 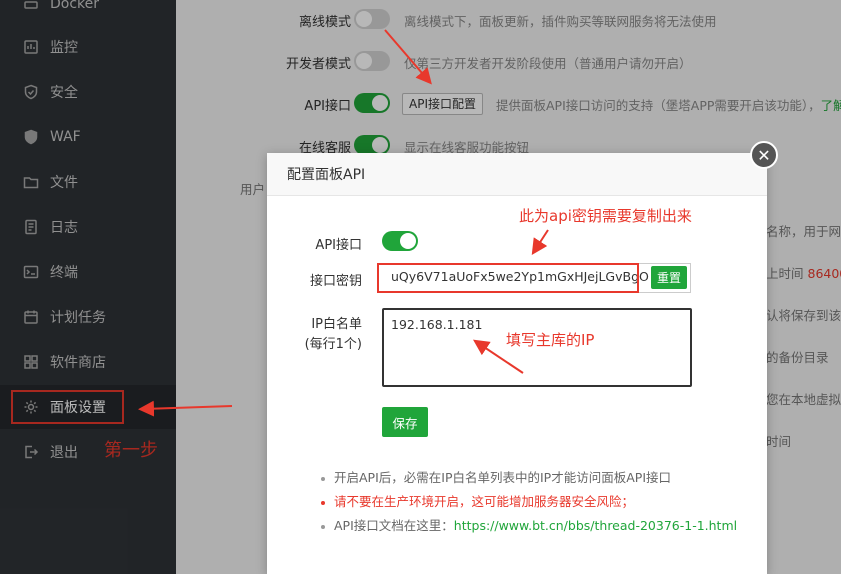 What do you see at coordinates (405, 422) in the screenshot?
I see `save-button: 保存` at bounding box center [405, 422].